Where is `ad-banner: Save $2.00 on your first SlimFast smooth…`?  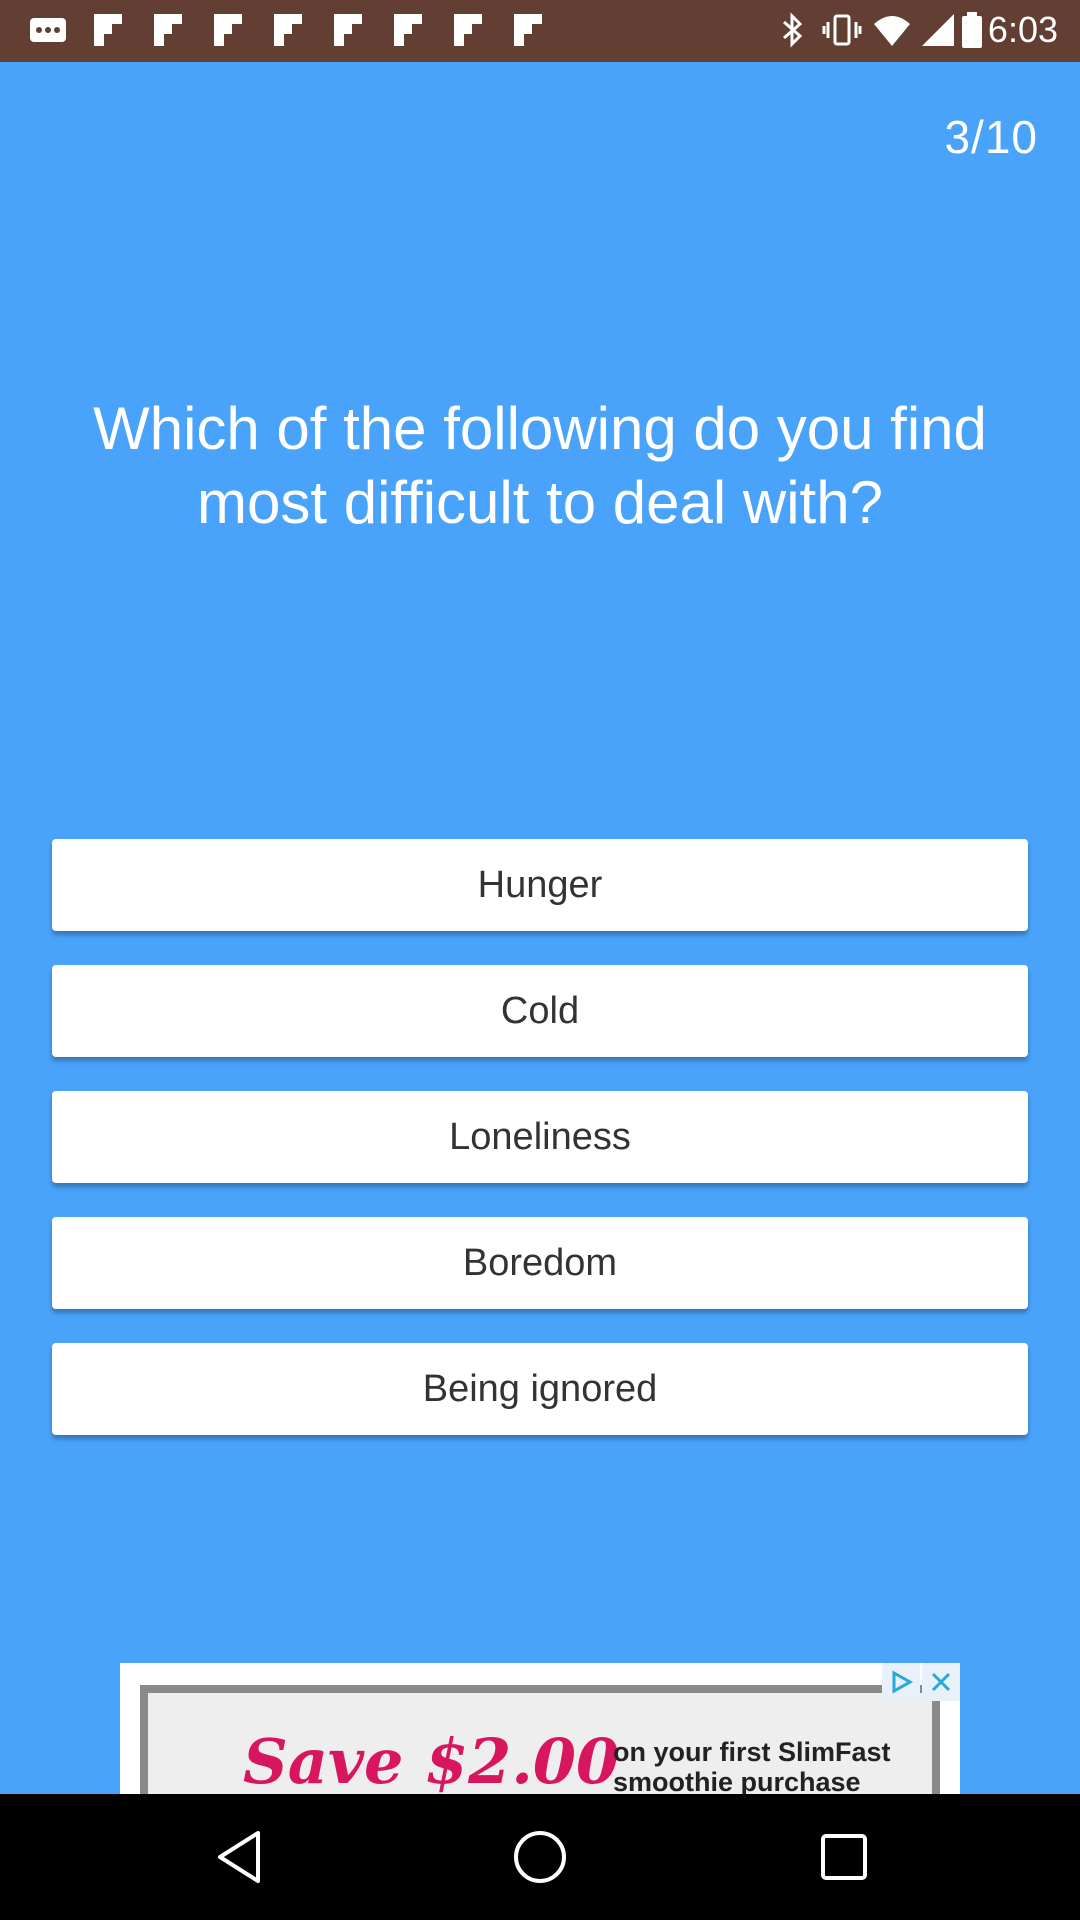
ad-banner: Save $2.00 on your first SlimFast smooth… is located at coordinates (540, 1728).